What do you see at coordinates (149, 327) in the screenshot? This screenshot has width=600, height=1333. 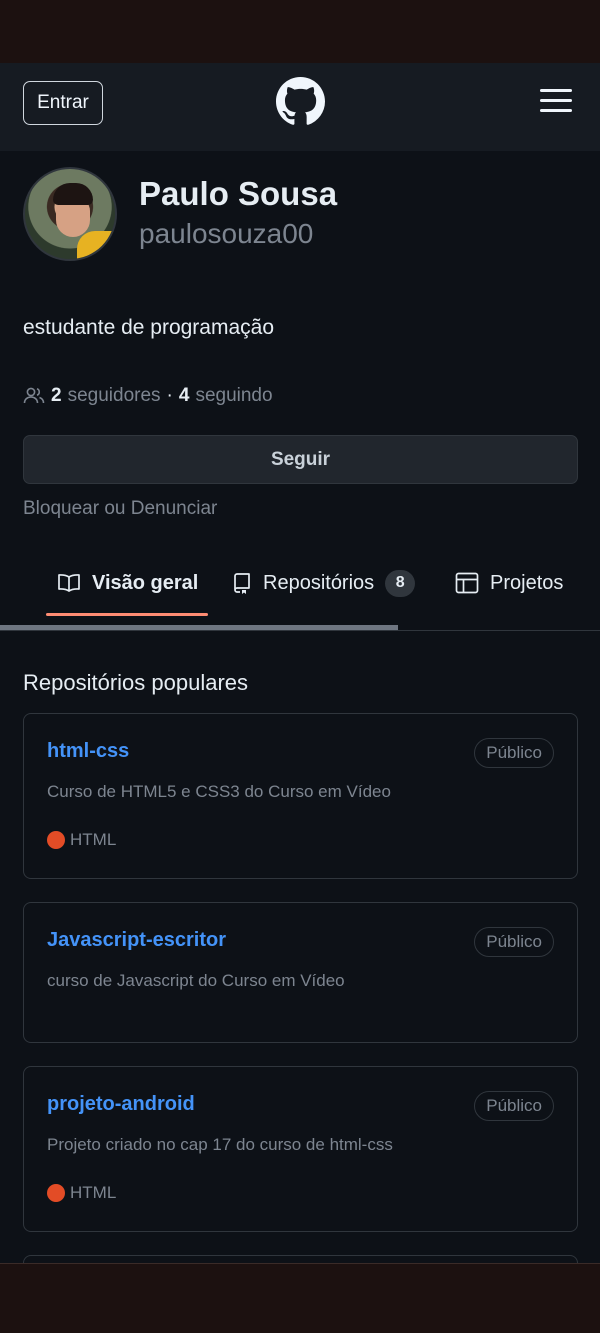 I see `profile-bio: estudante de programação` at bounding box center [149, 327].